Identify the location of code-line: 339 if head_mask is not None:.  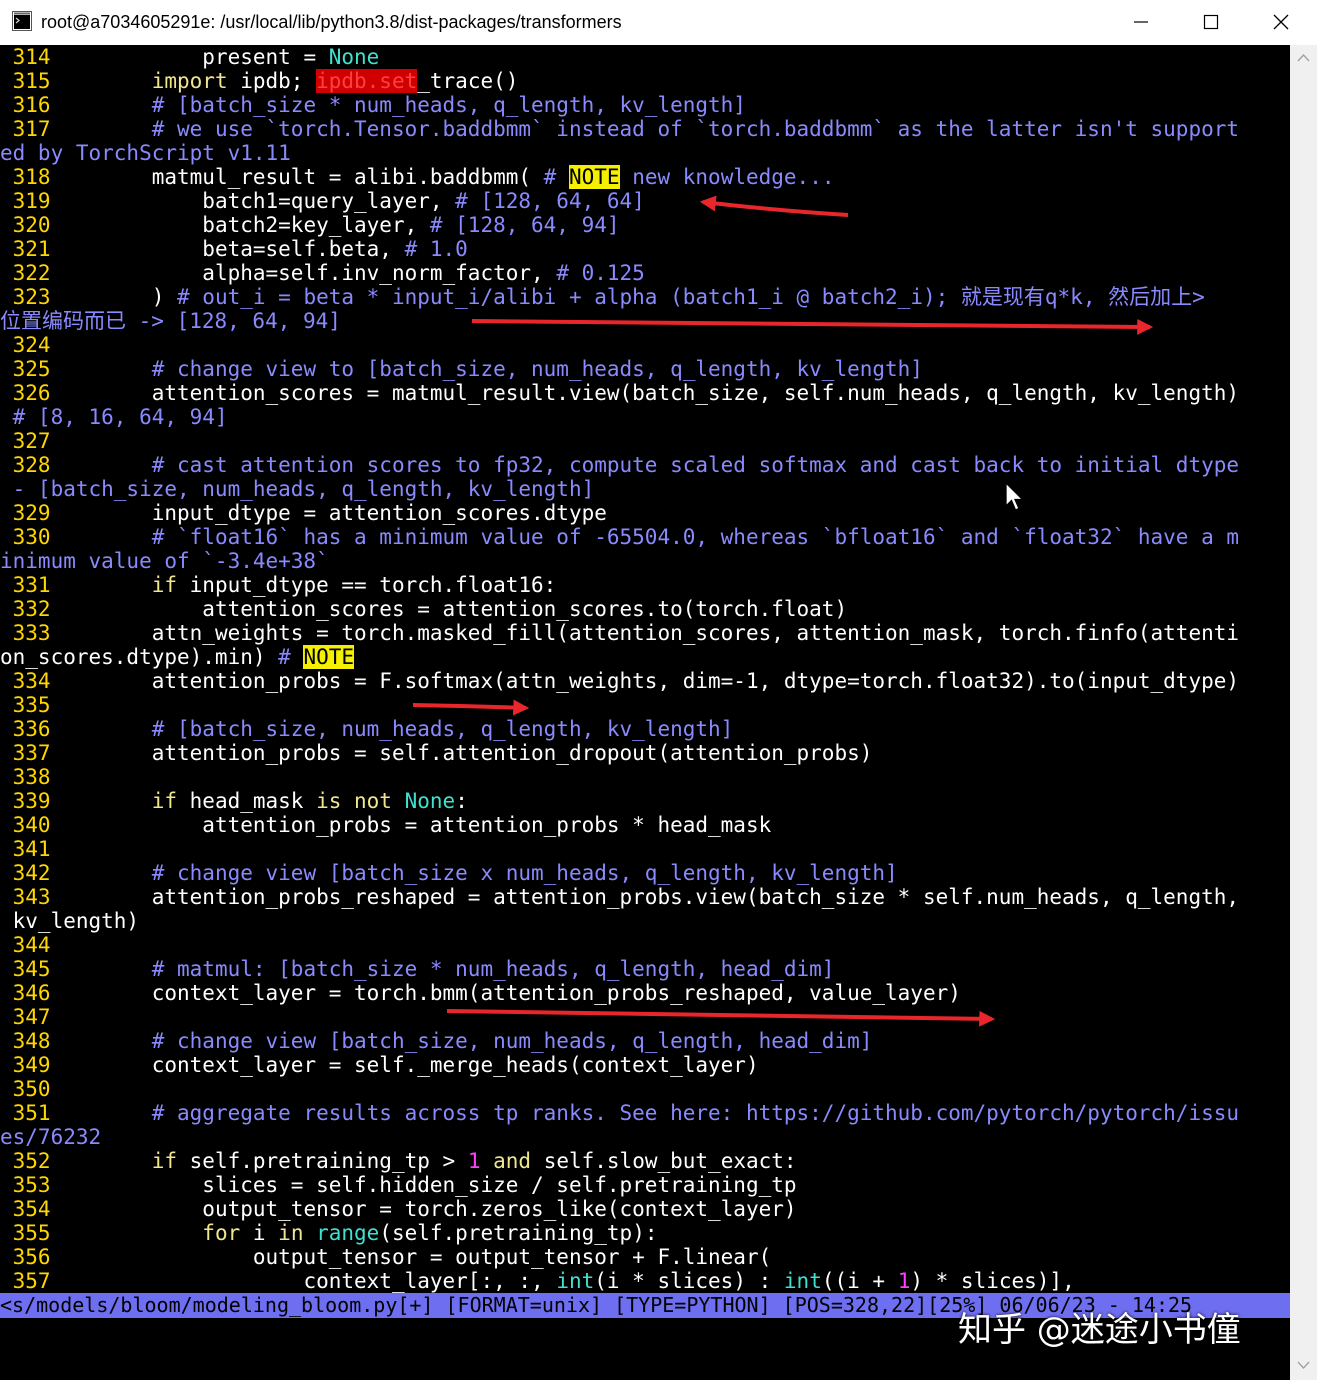
(234, 801).